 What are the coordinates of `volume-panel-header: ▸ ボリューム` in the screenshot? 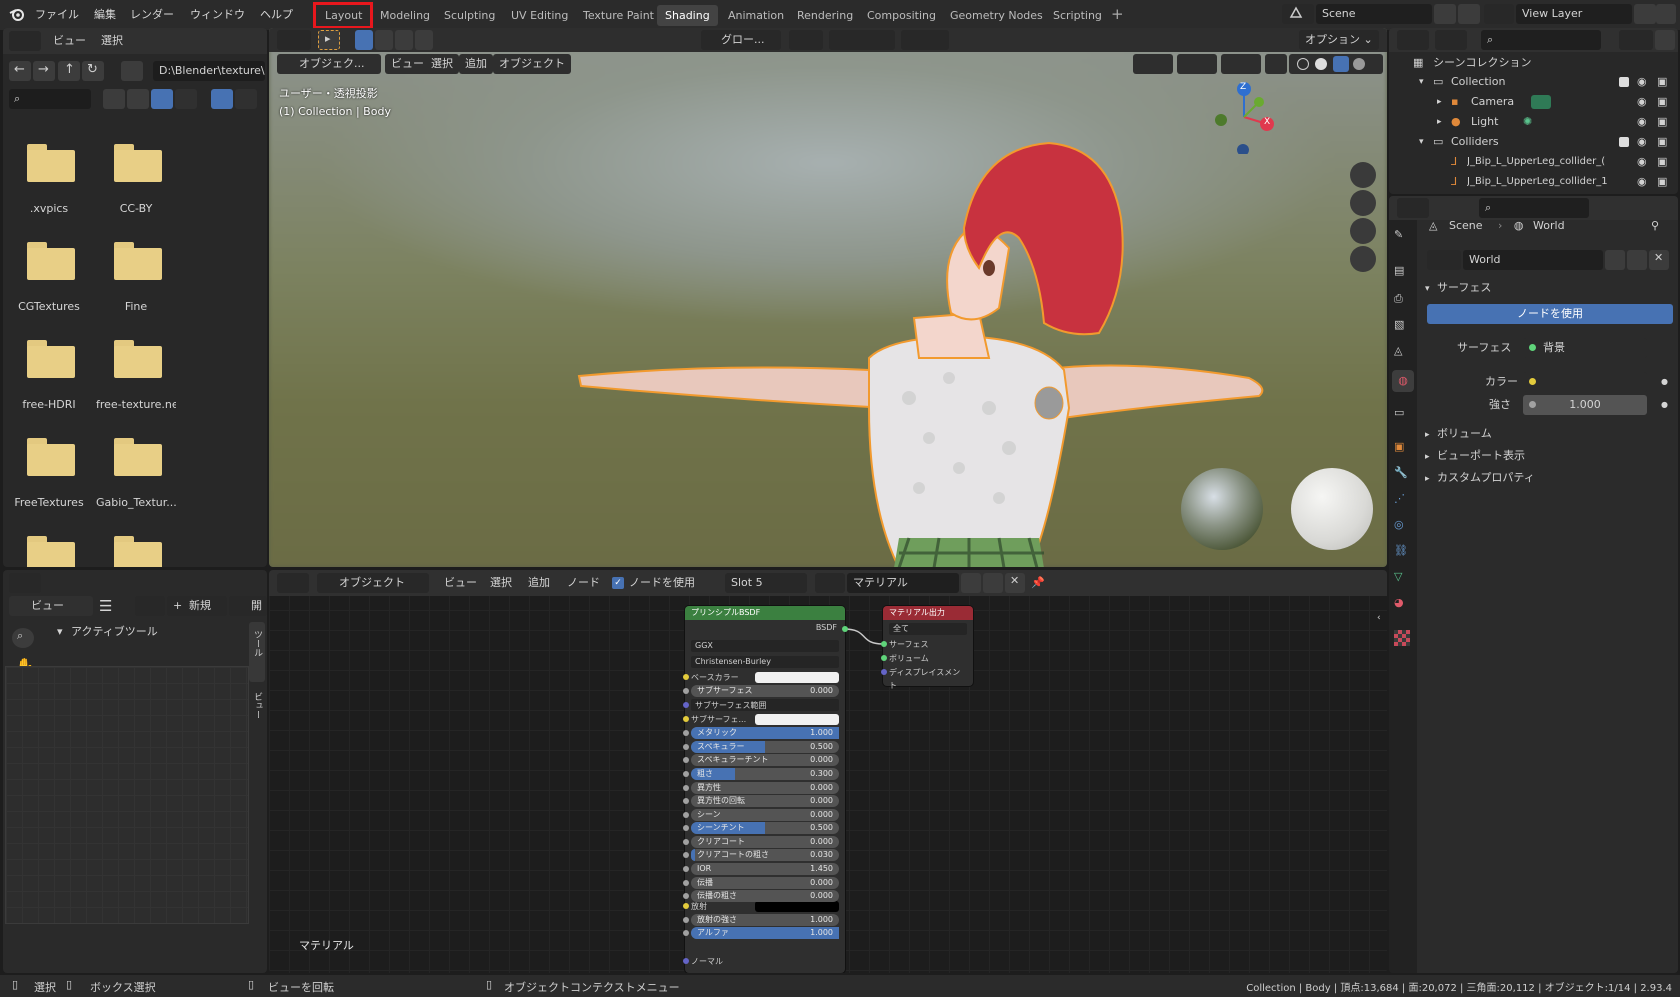 It's located at (1458, 434).